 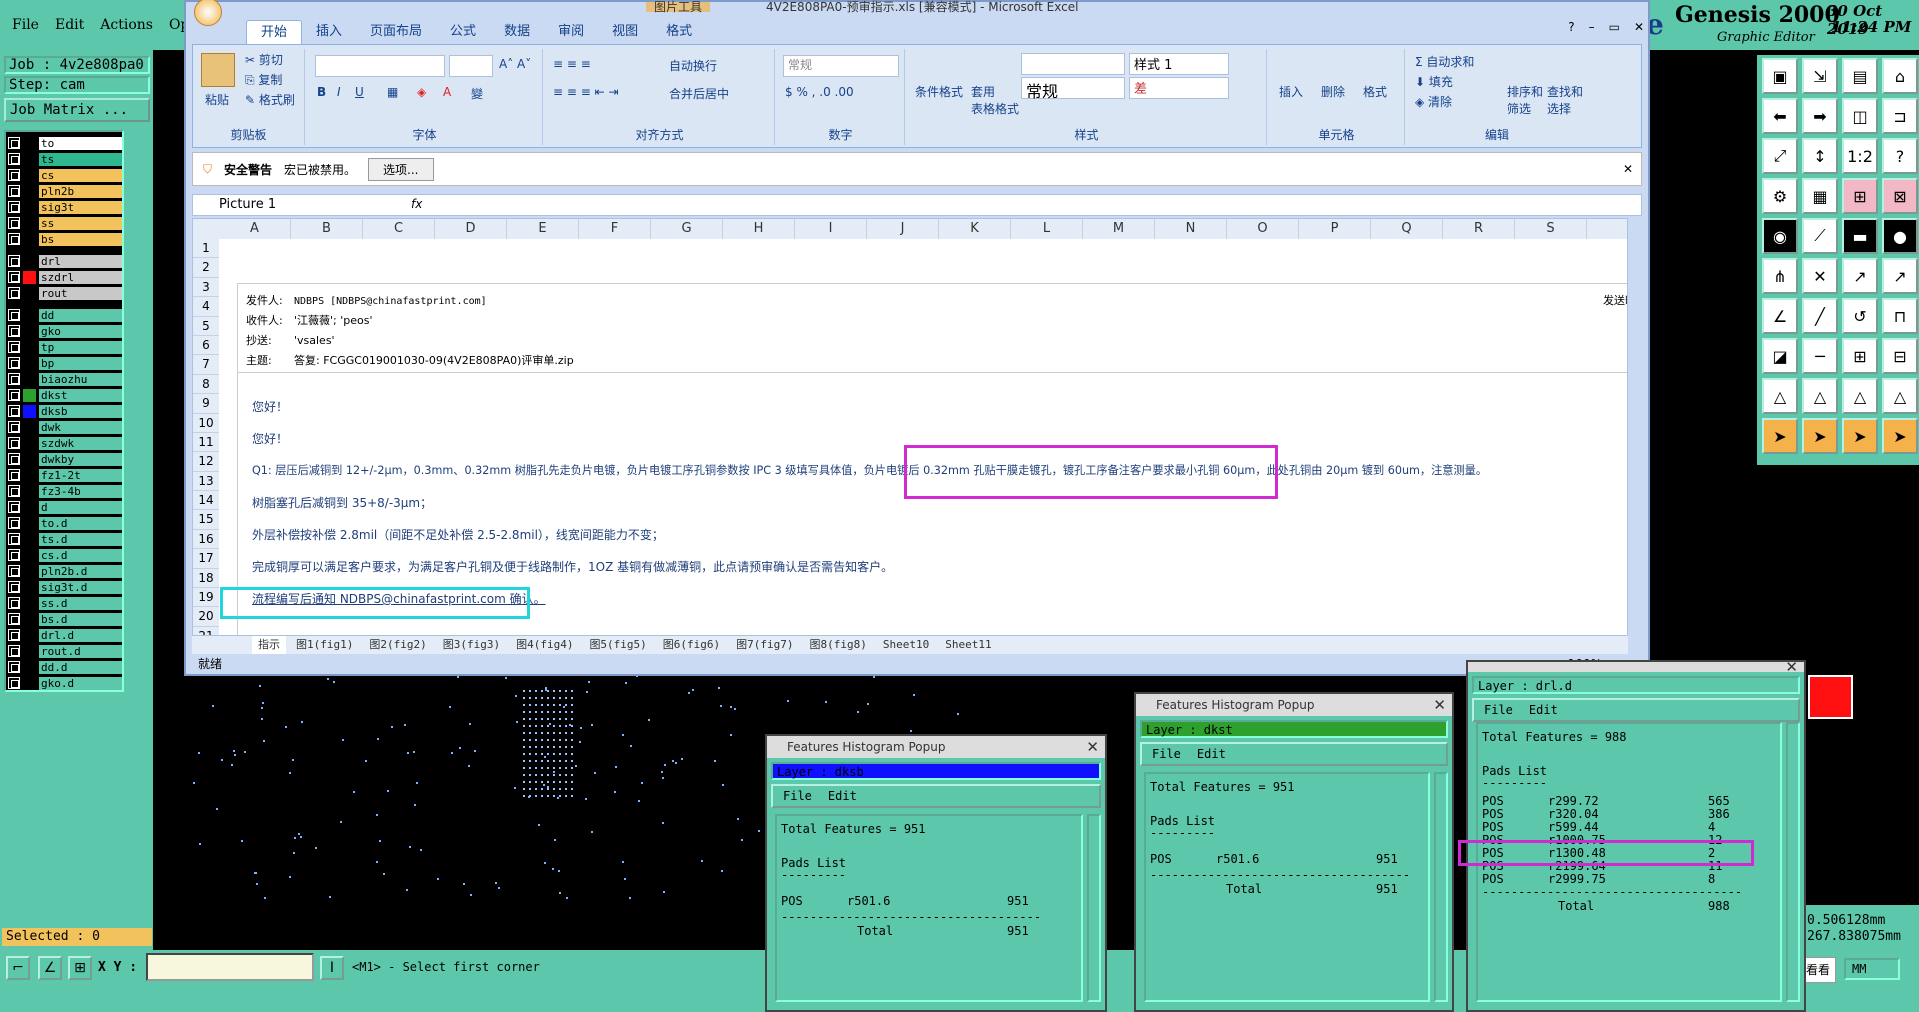 What do you see at coordinates (329, 32) in the screenshot?
I see `ribbon-tab: 插入` at bounding box center [329, 32].